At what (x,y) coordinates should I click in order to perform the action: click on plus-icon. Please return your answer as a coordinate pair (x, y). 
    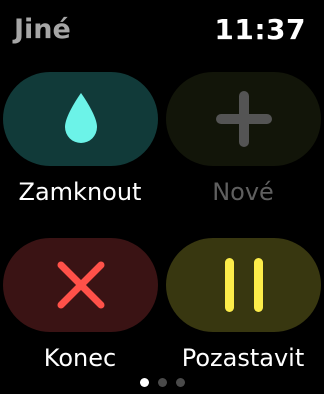
    Looking at the image, I should click on (243, 119).